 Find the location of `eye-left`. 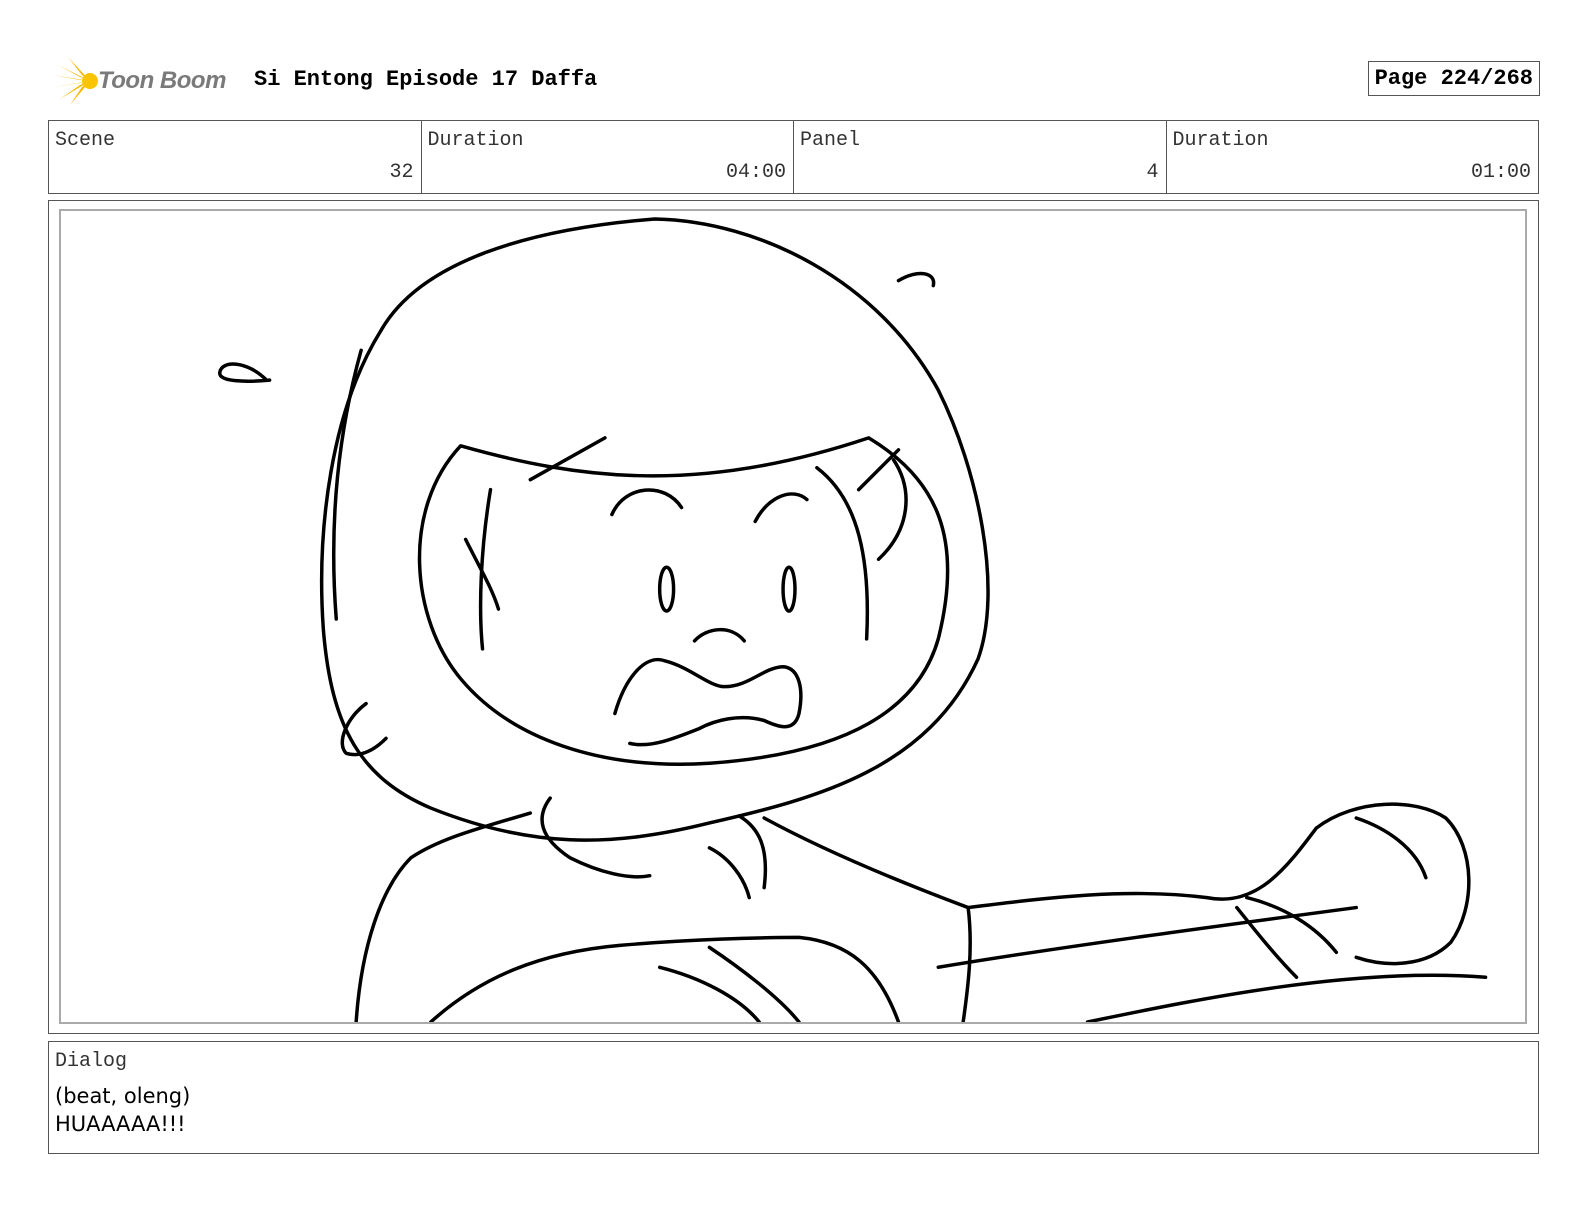

eye-left is located at coordinates (666, 589).